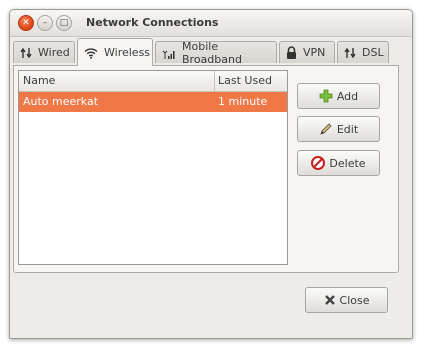 The width and height of the screenshot is (424, 348). What do you see at coordinates (214, 81) in the screenshot?
I see `column-divider` at bounding box center [214, 81].